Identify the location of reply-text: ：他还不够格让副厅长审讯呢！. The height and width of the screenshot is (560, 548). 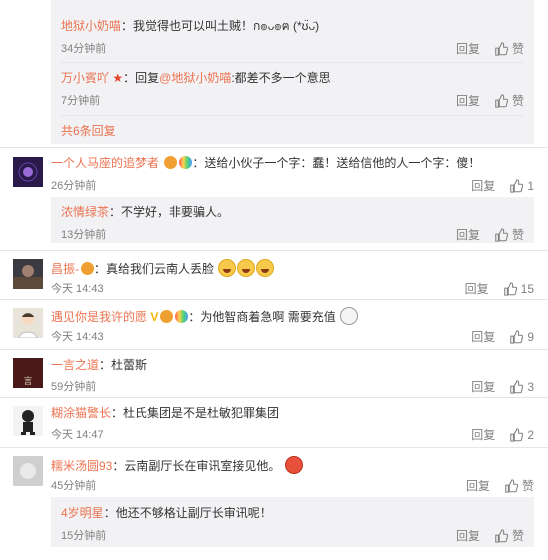
(187, 513).